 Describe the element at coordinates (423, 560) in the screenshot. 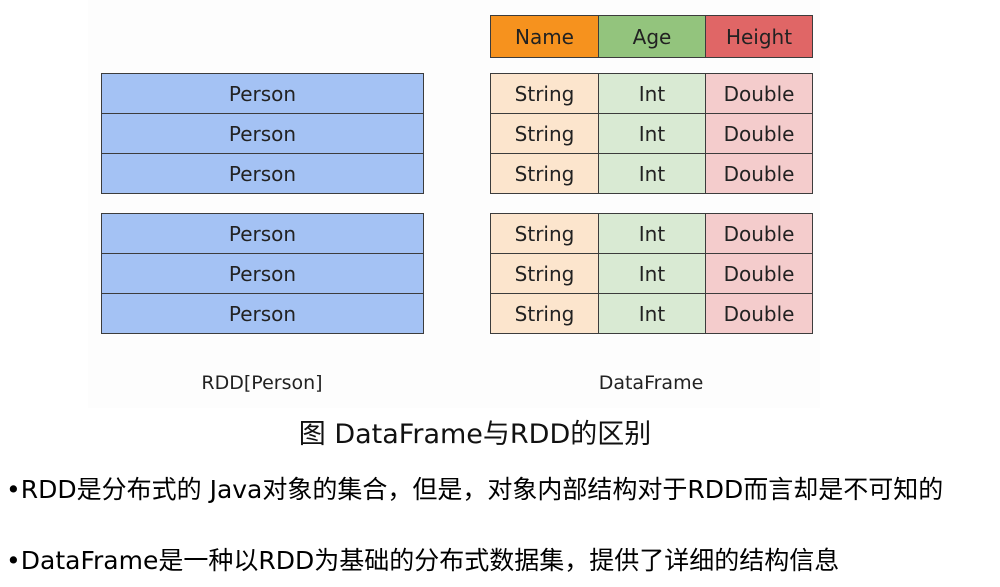

I see `bullet-dataframe: •DataFrame是一种以RDD为基础的分布式数据集，提供了详细的结构信息` at that location.